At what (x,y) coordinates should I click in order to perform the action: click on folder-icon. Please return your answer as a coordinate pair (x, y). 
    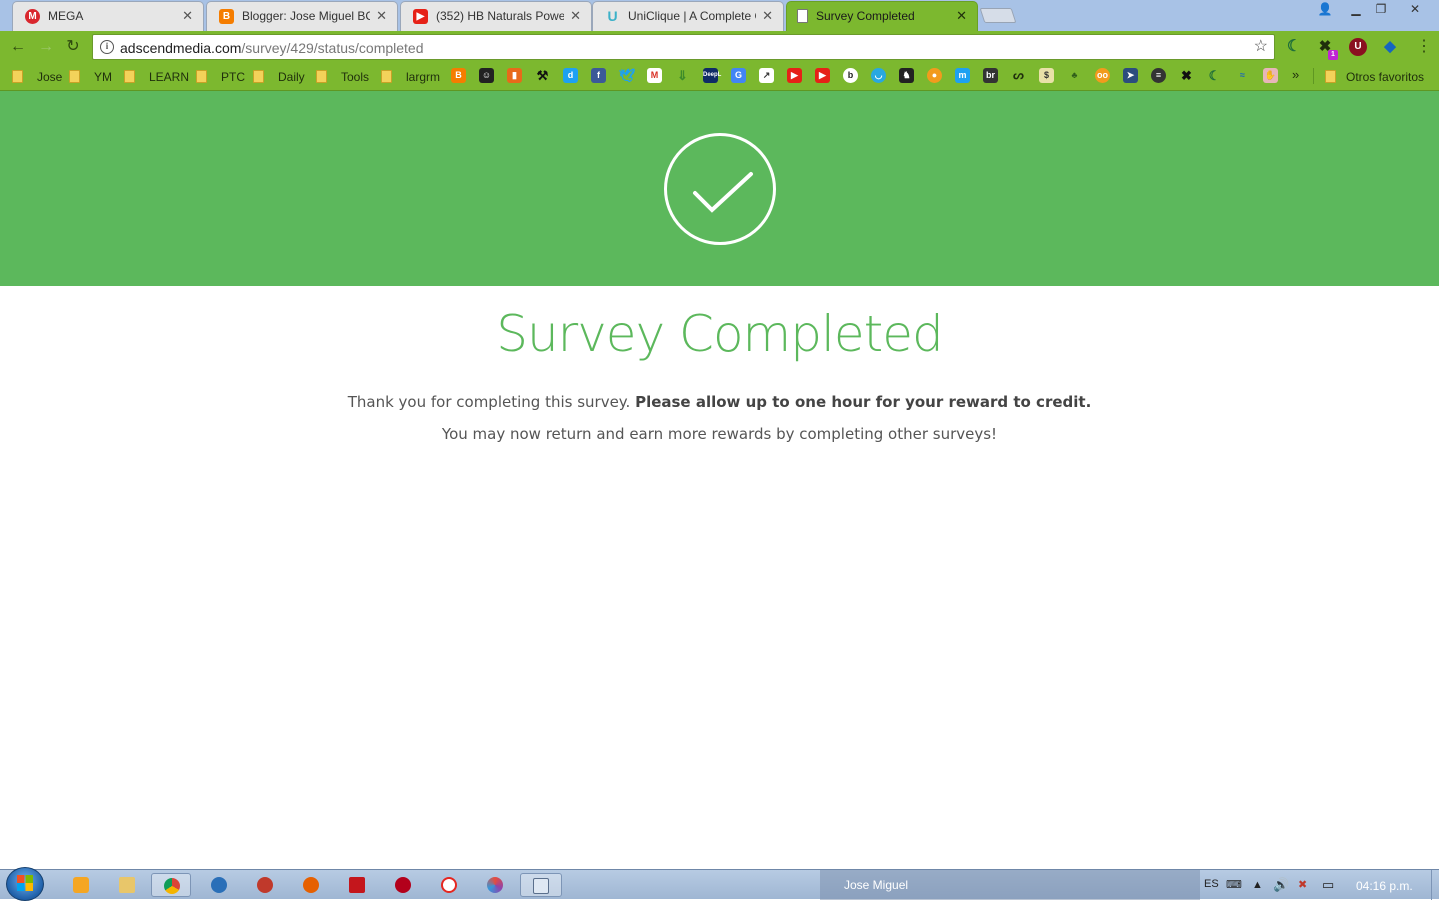
    Looking at the image, I should click on (321, 76).